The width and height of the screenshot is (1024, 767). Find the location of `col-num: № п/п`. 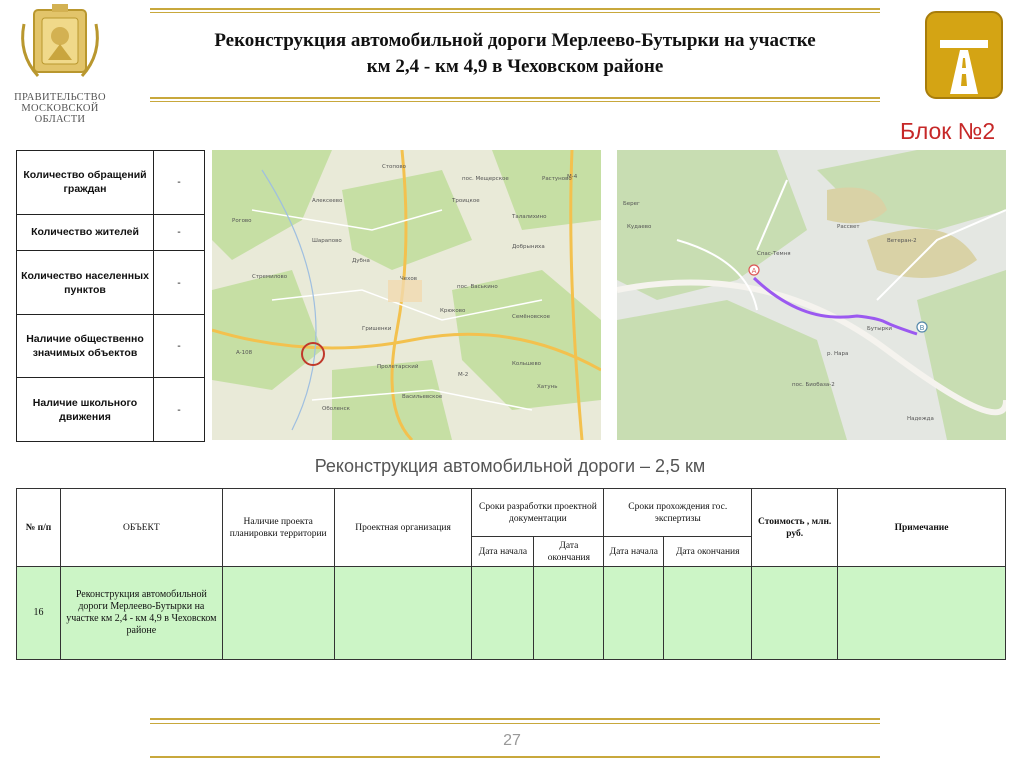

col-num: № п/п is located at coordinates (38, 527).